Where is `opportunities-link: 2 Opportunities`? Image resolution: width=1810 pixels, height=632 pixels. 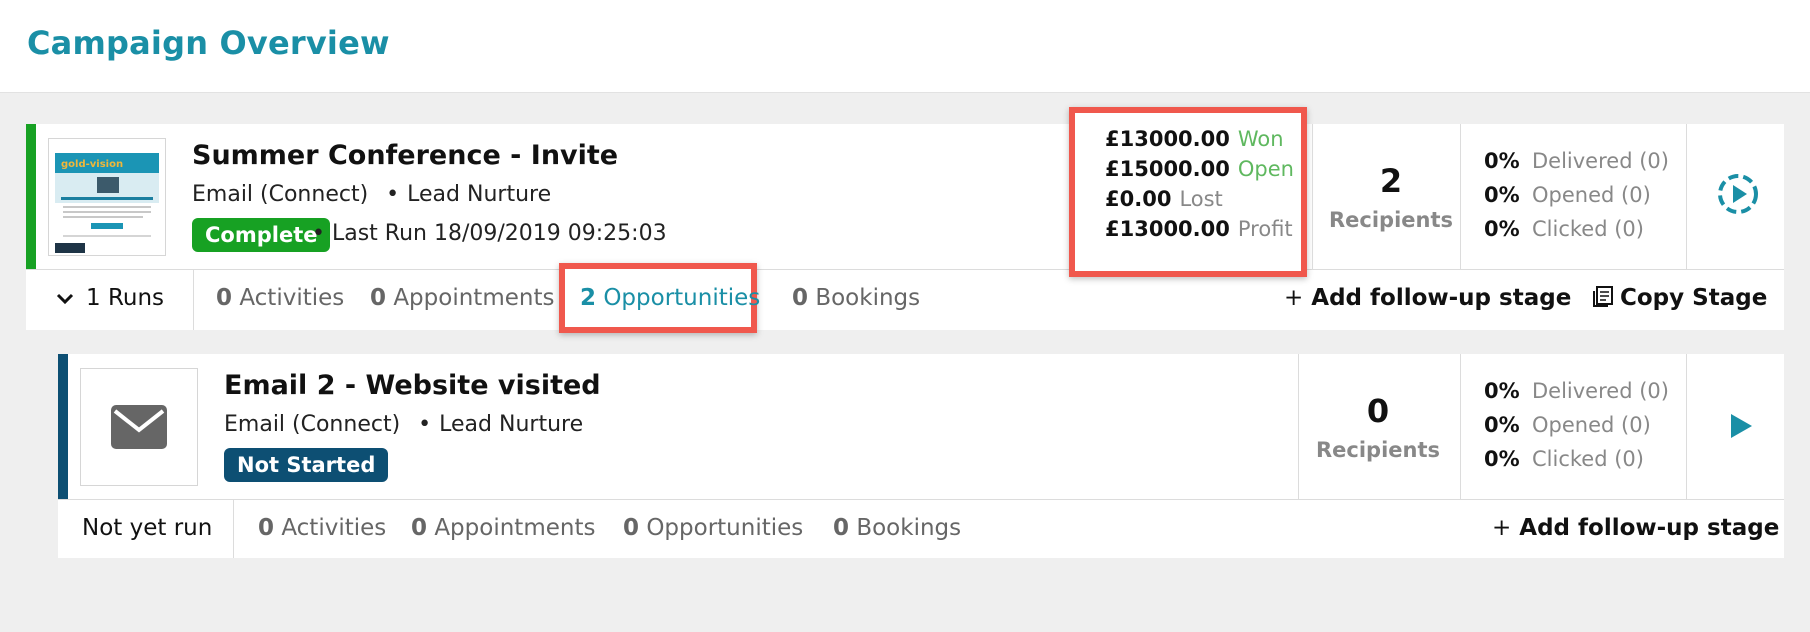
opportunities-link: 2 Opportunities is located at coordinates (670, 298).